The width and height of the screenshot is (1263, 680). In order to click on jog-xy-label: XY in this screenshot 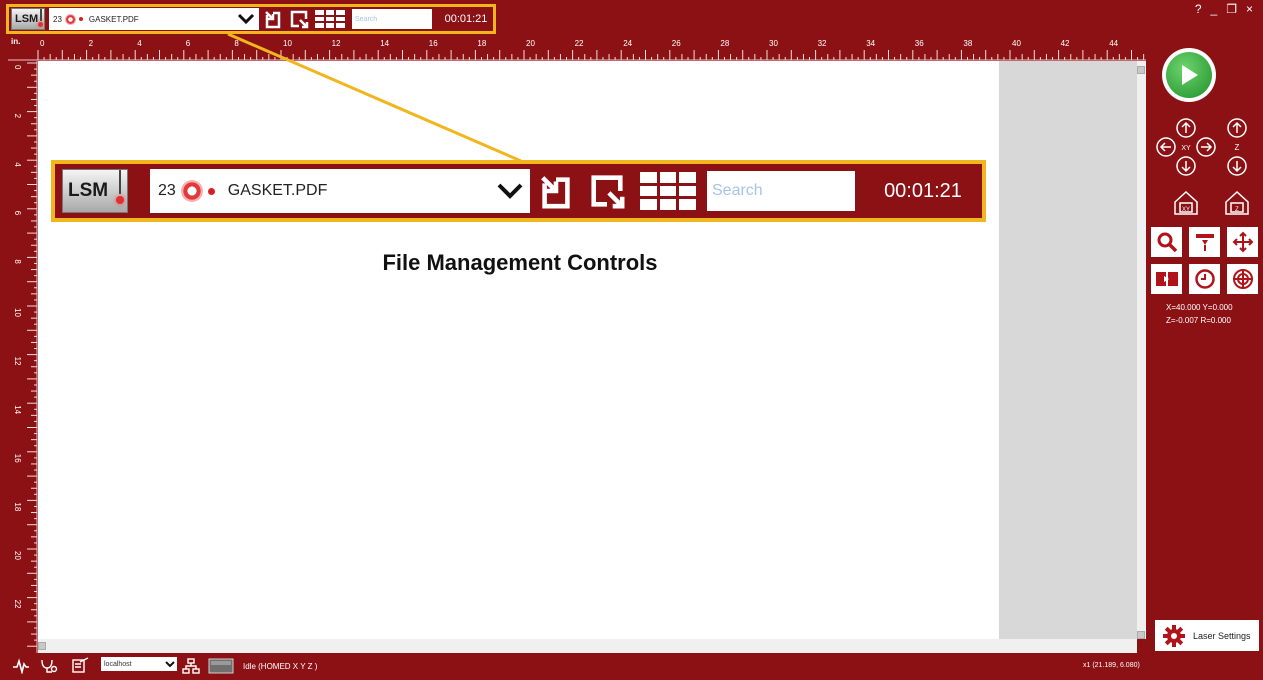, I will do `click(1186, 148)`.